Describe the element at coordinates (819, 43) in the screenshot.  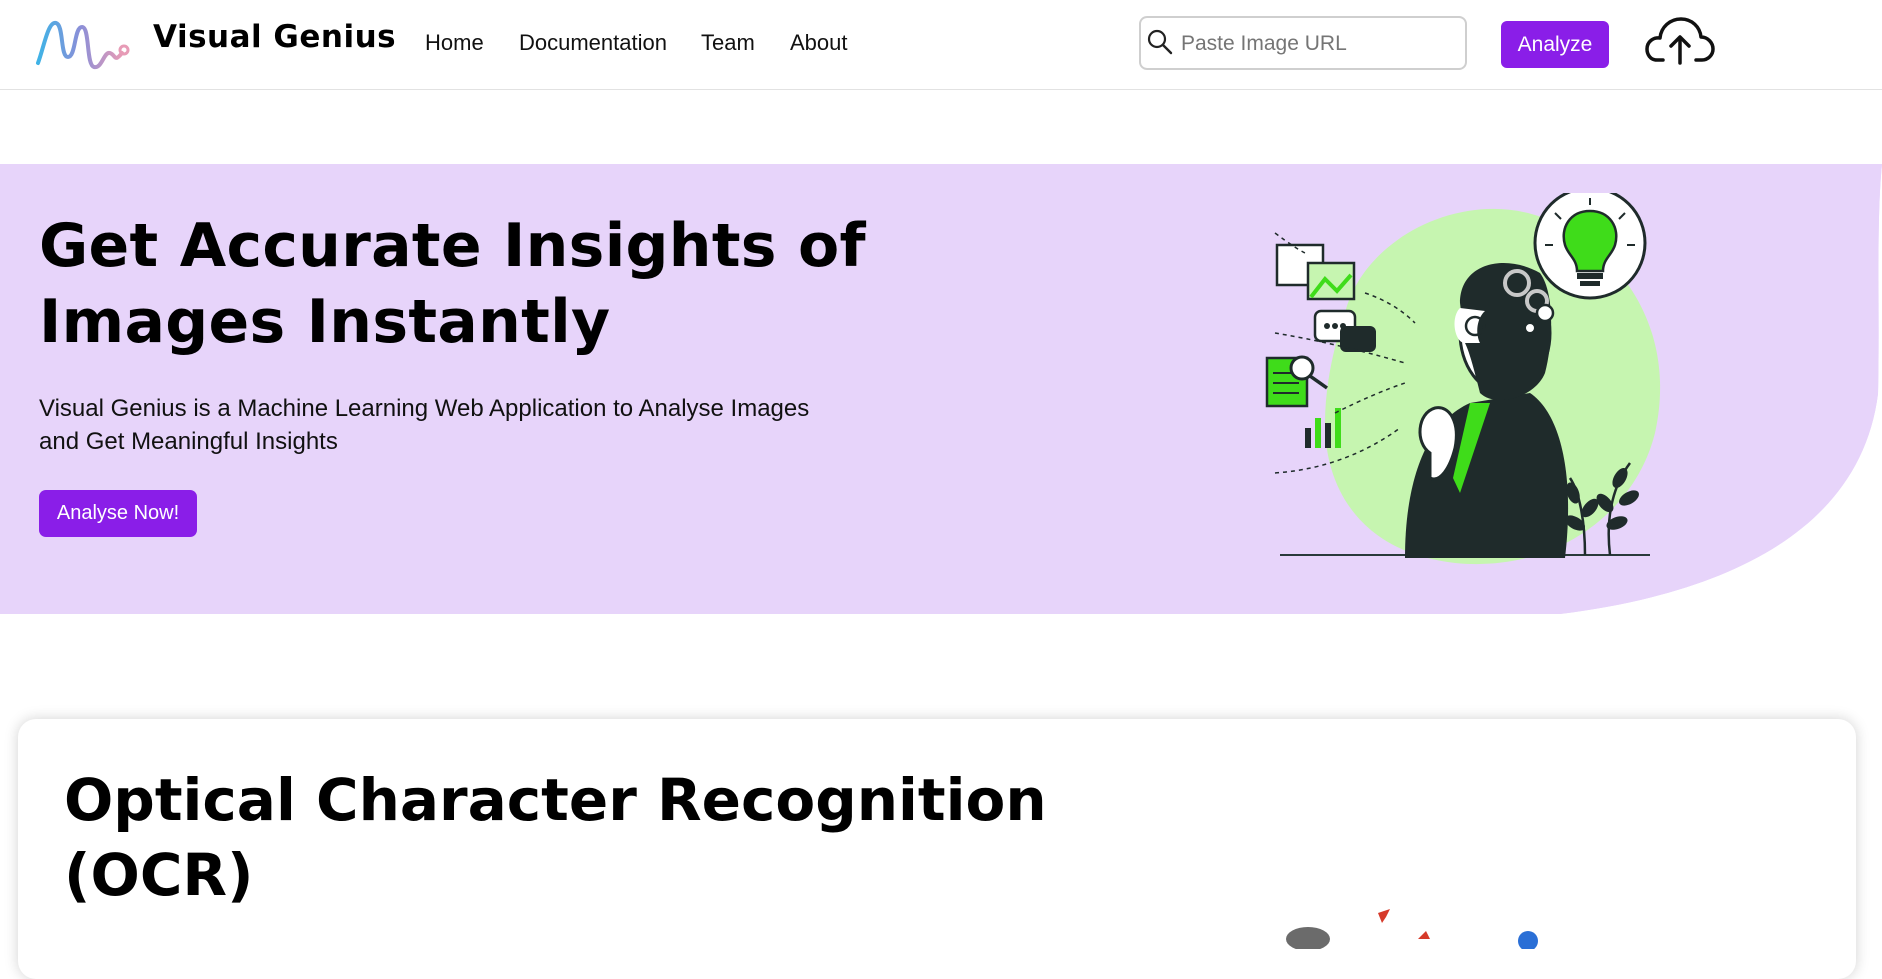
I see `nav-about: About` at that location.